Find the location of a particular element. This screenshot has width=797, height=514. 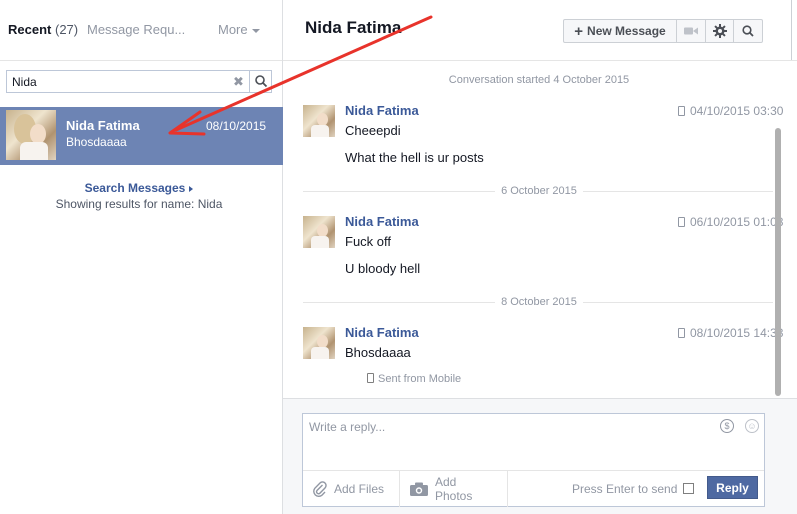

video-camera-icon is located at coordinates (691, 31).